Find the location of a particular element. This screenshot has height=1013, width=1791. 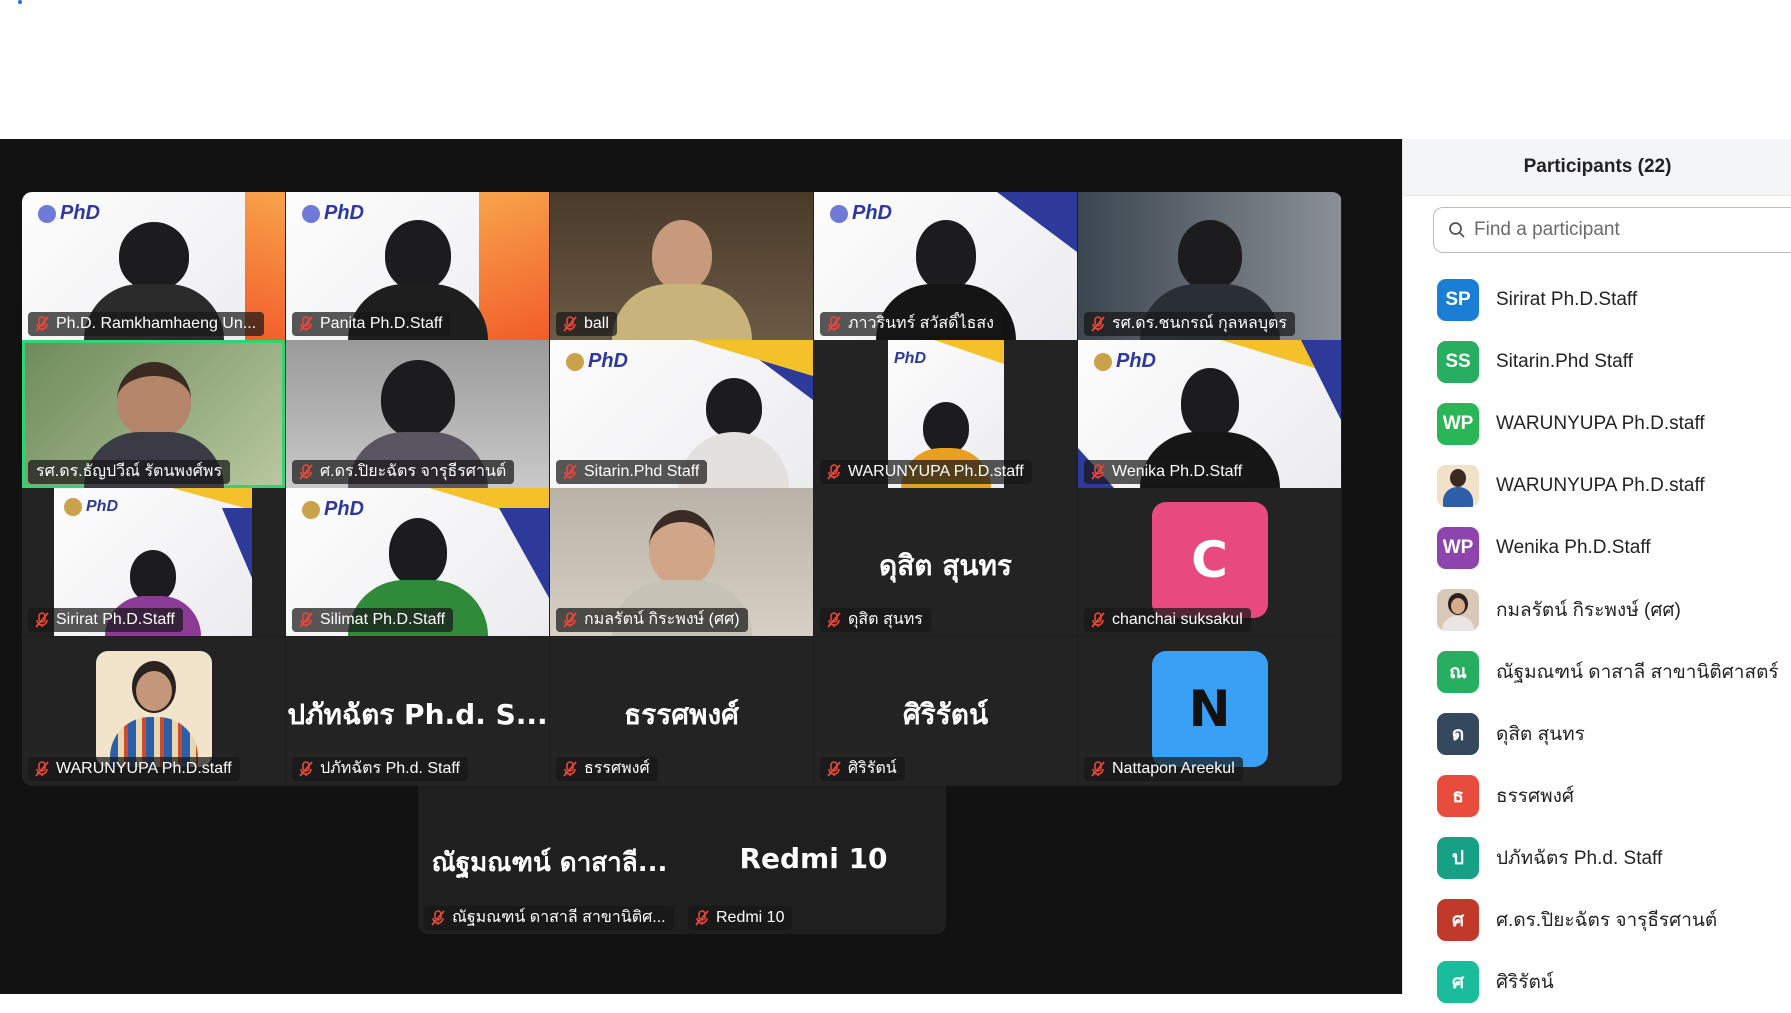

participant-row-name: ธรรศพงศ์ is located at coordinates (1535, 796).